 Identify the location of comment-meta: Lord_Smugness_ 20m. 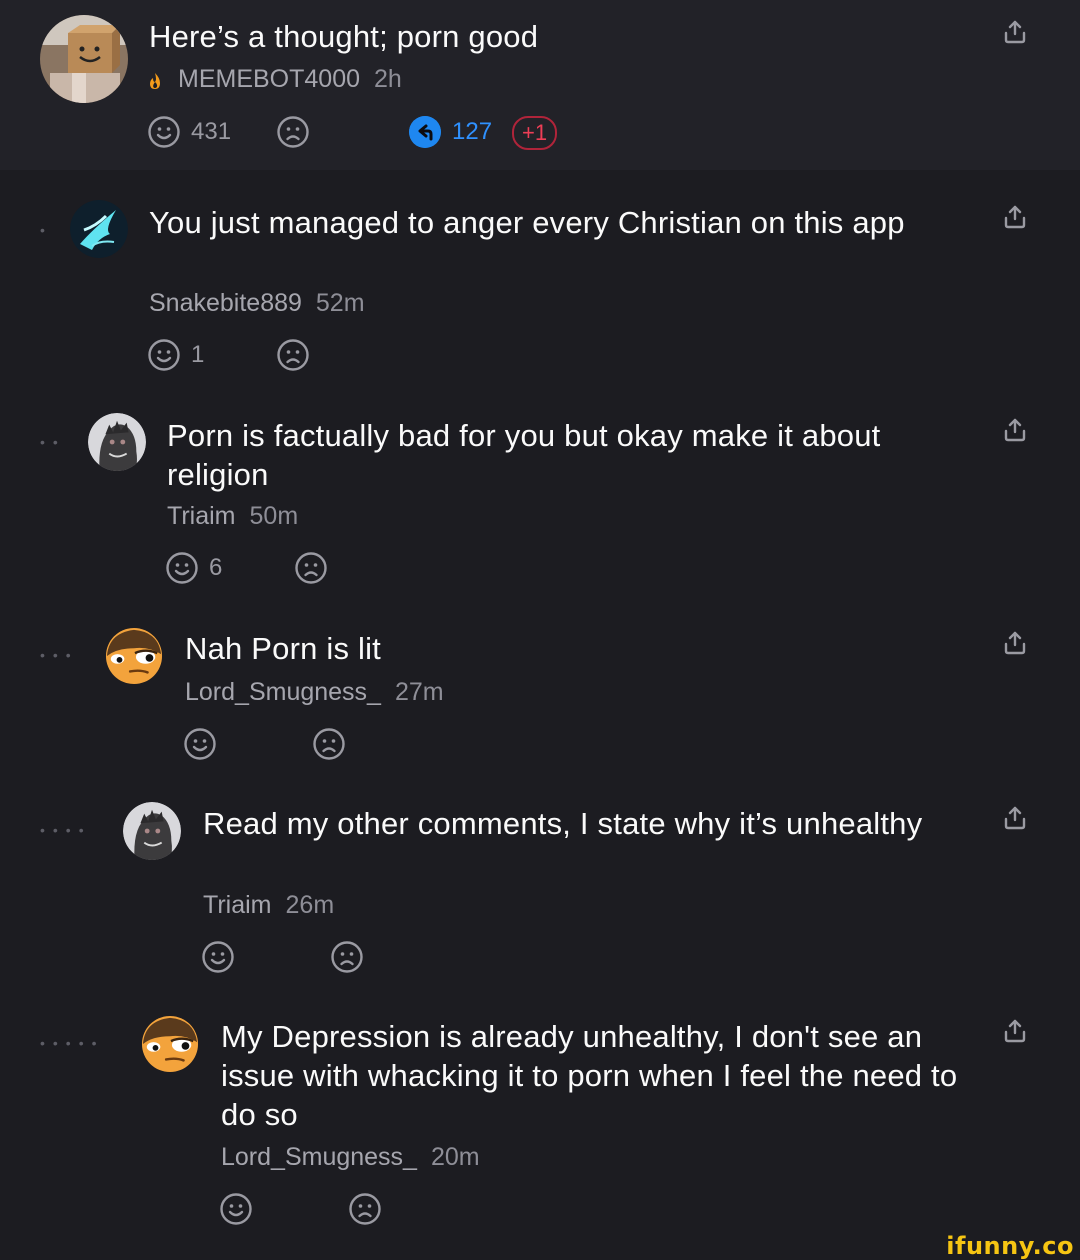
(350, 1157).